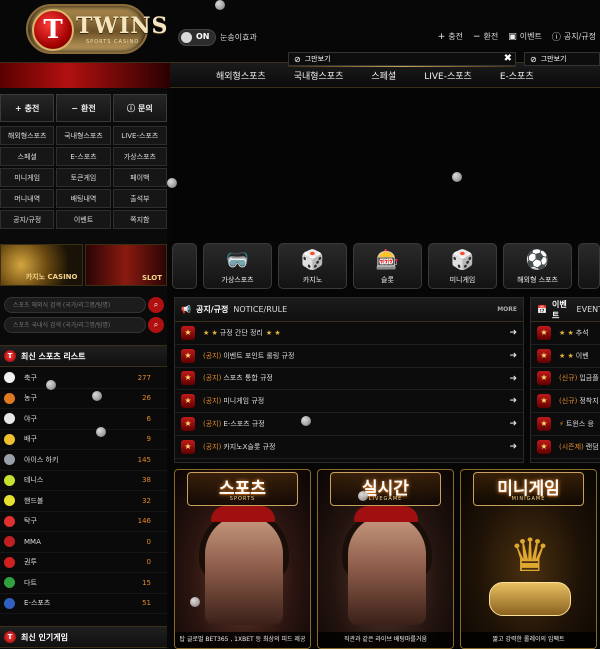 The image size is (600, 649). Describe the element at coordinates (565, 447) in the screenshot. I see `event-item: ★ (시즌제) 랜덤` at that location.